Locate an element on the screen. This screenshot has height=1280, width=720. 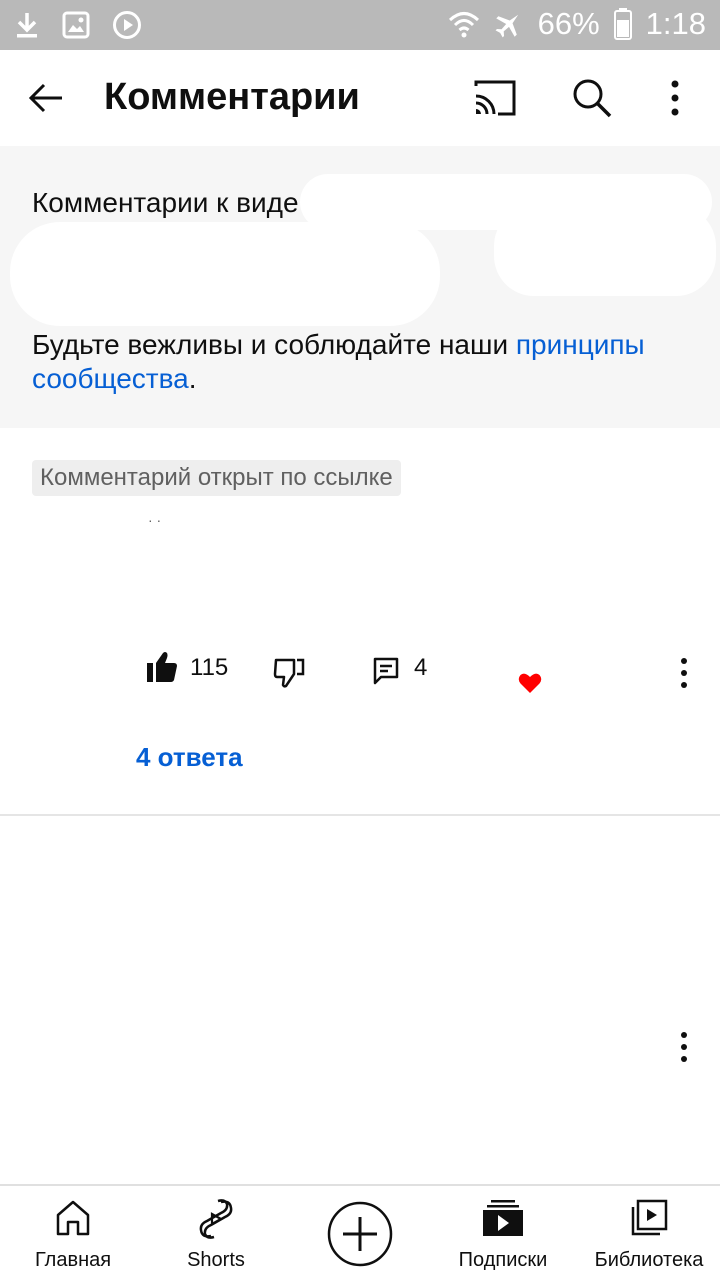
library-icon is located at coordinates (649, 1217).